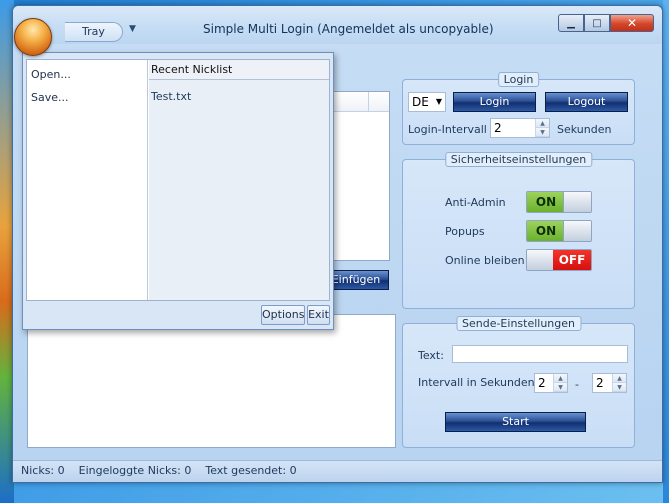 The image size is (669, 503). What do you see at coordinates (33, 37) in the screenshot?
I see `application-orb-button` at bounding box center [33, 37].